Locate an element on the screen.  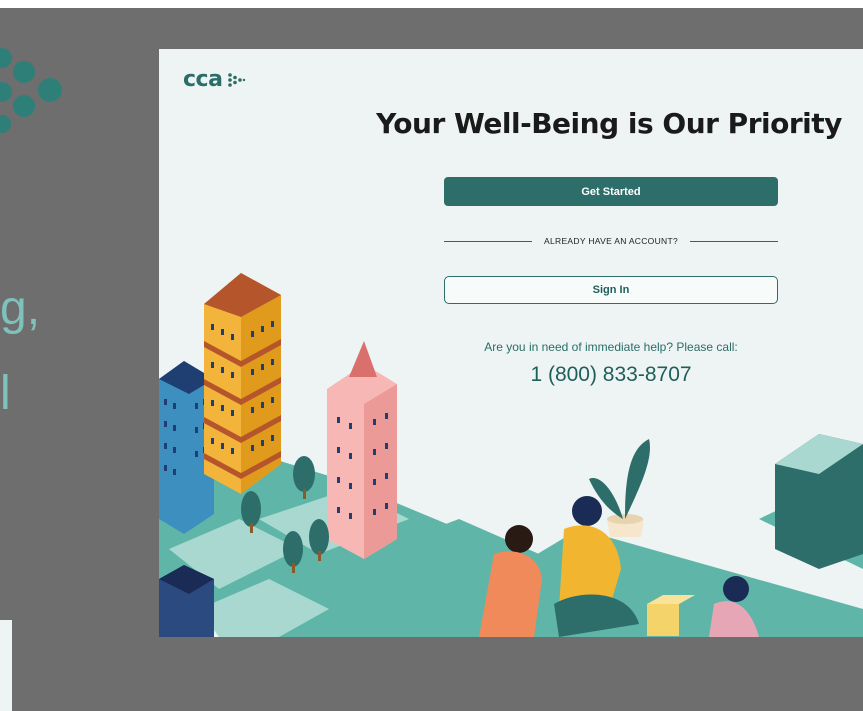
page-title: Your Well-Being is Our Priority is located at coordinates (609, 123).